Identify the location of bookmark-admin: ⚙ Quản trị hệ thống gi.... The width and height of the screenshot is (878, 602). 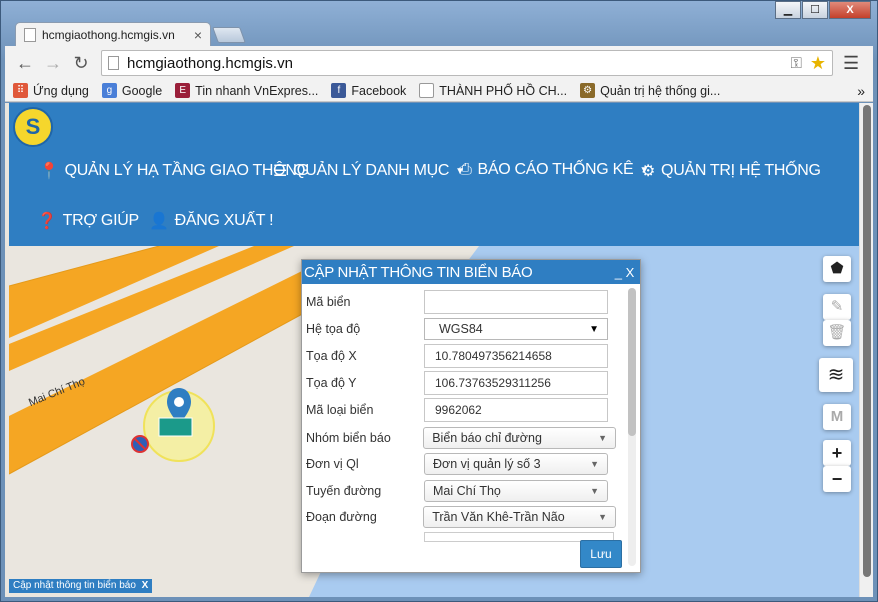
(650, 90).